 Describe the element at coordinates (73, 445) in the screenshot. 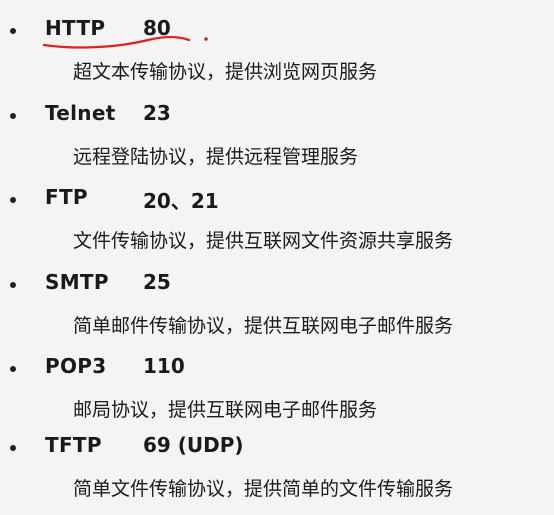

I see `protocol-name: TFTP` at that location.